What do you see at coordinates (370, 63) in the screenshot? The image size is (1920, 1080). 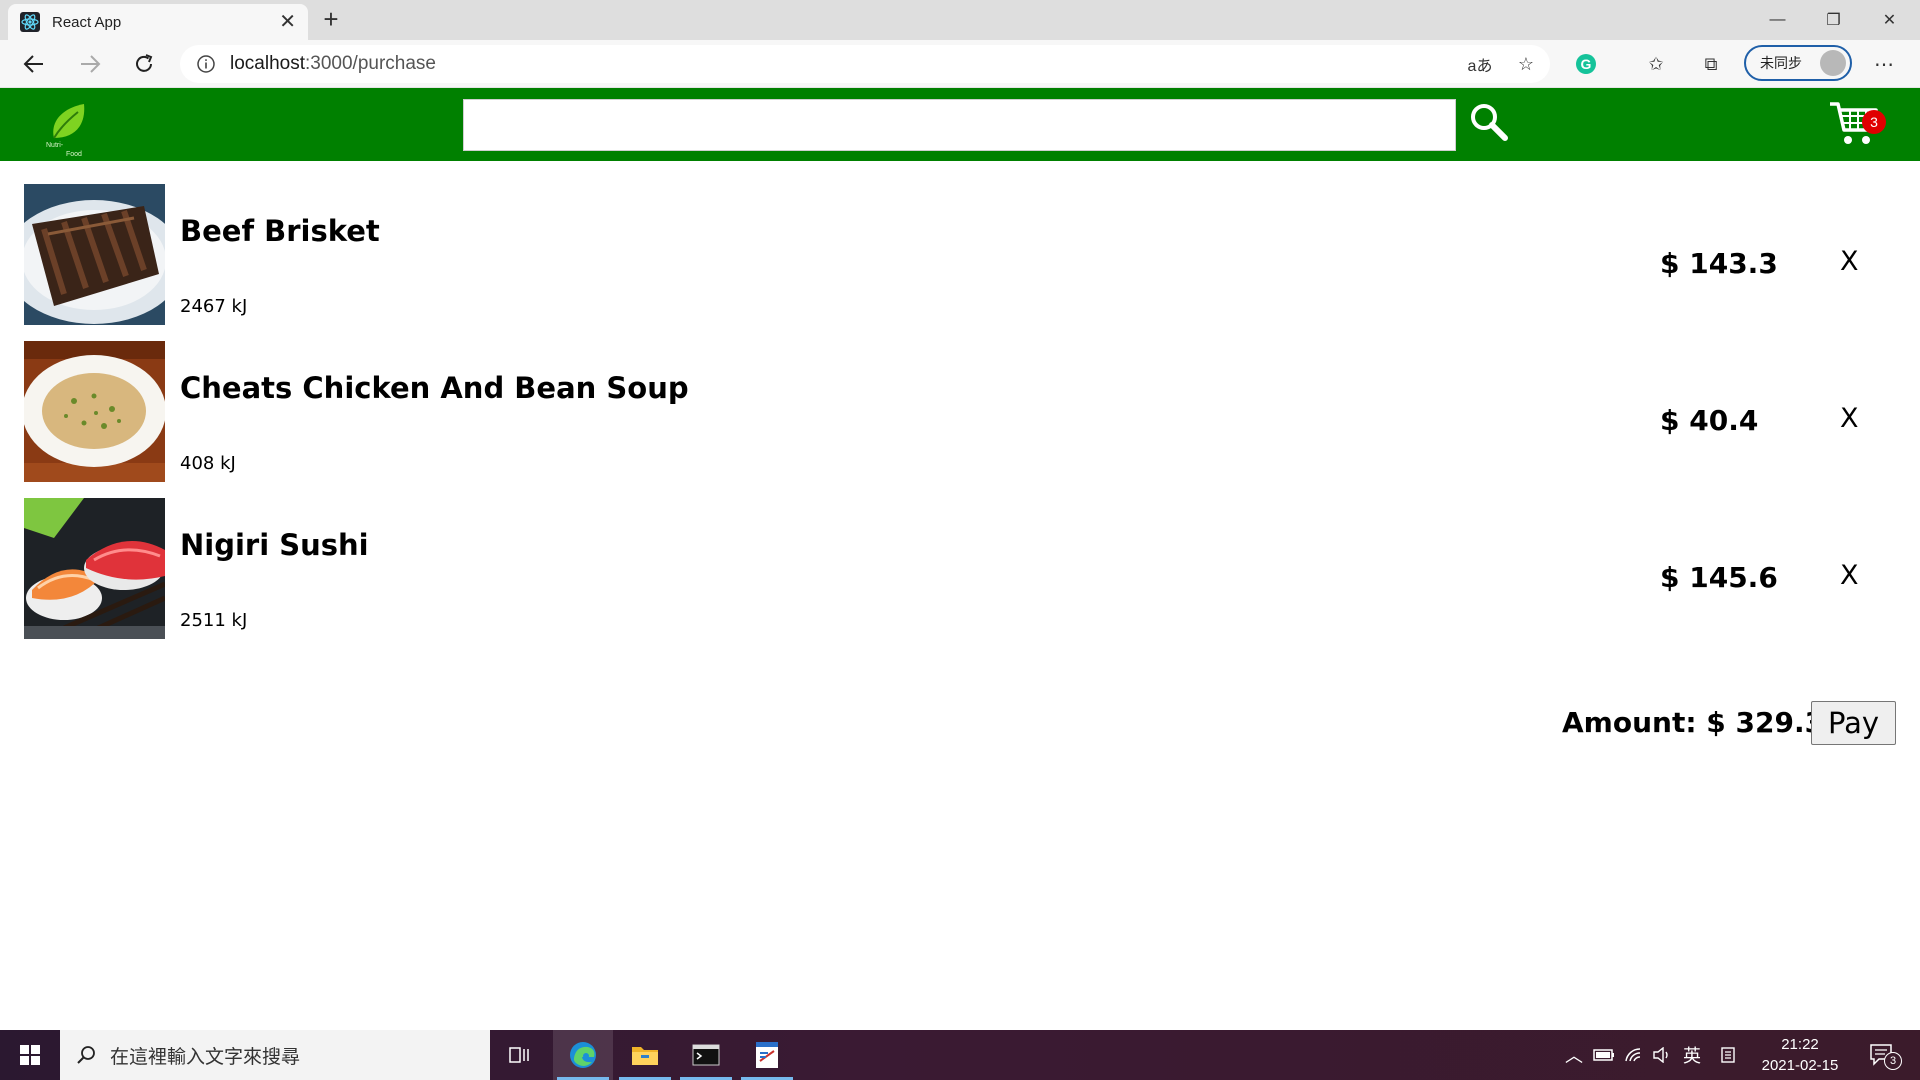 I see `url-path: :3000/purchase` at bounding box center [370, 63].